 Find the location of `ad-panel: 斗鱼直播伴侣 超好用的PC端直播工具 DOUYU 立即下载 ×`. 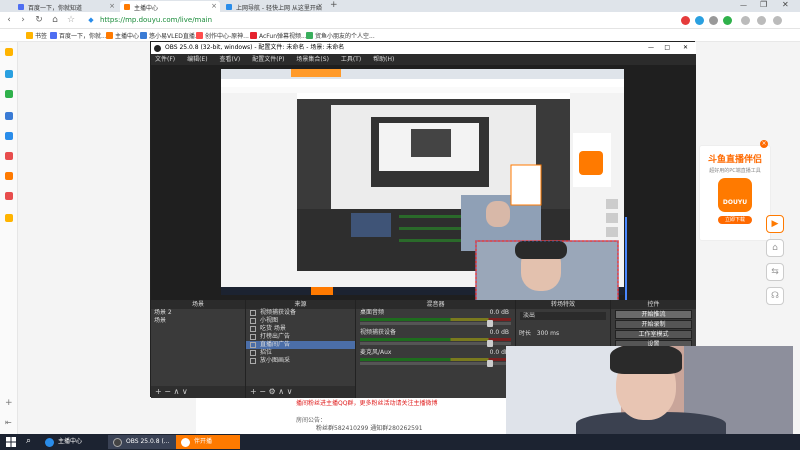

ad-panel: 斗鱼直播伴侣 超好用的PC端直播工具 DOUYU 立即下载 × is located at coordinates (735, 190).